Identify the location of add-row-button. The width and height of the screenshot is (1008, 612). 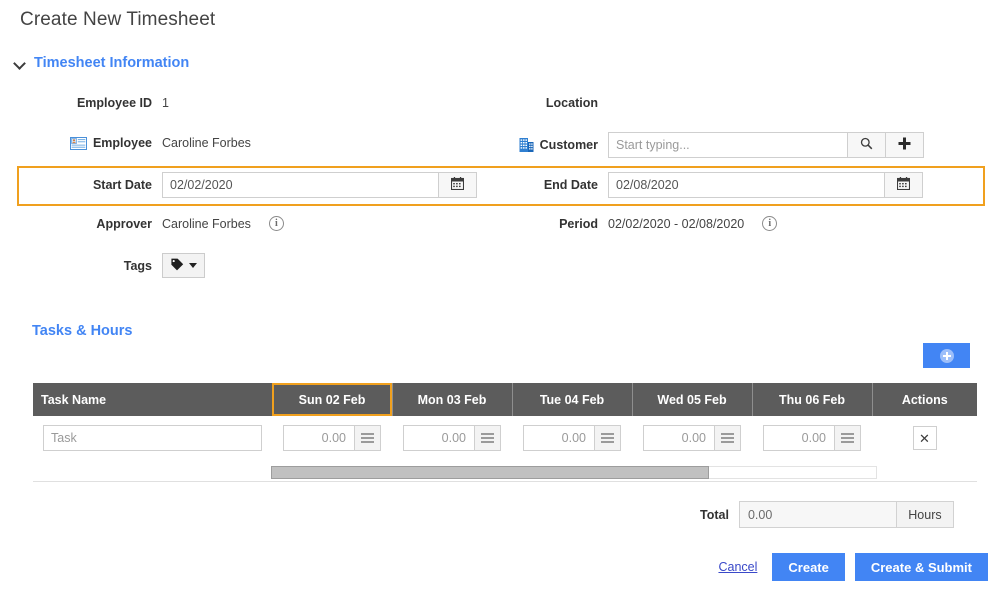
(946, 355).